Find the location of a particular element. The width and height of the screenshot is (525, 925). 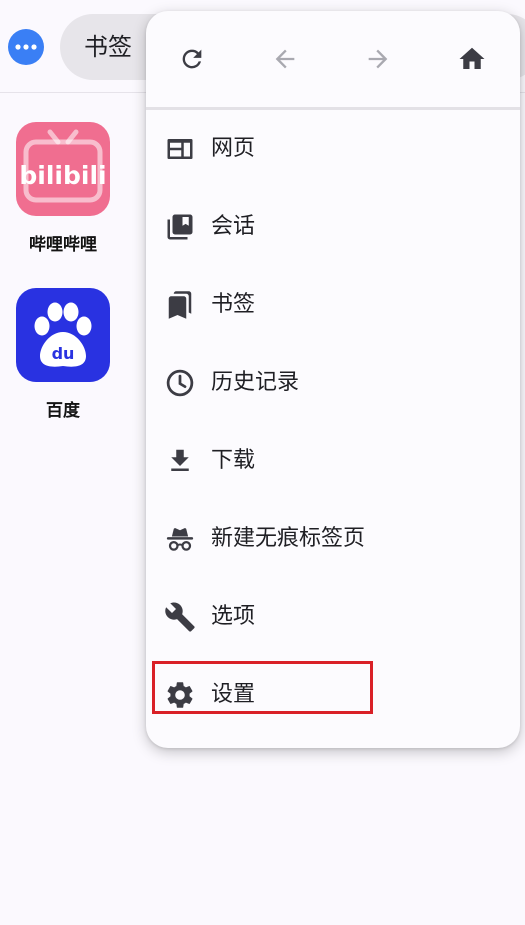

search-bar-text: 书签 is located at coordinates (108, 47).